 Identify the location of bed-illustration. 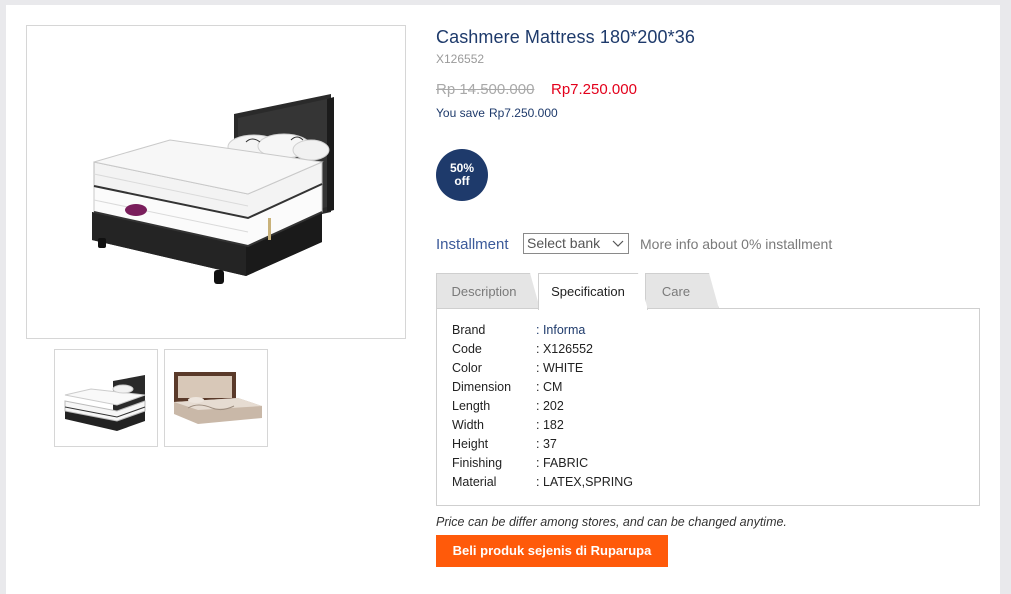
(213, 189).